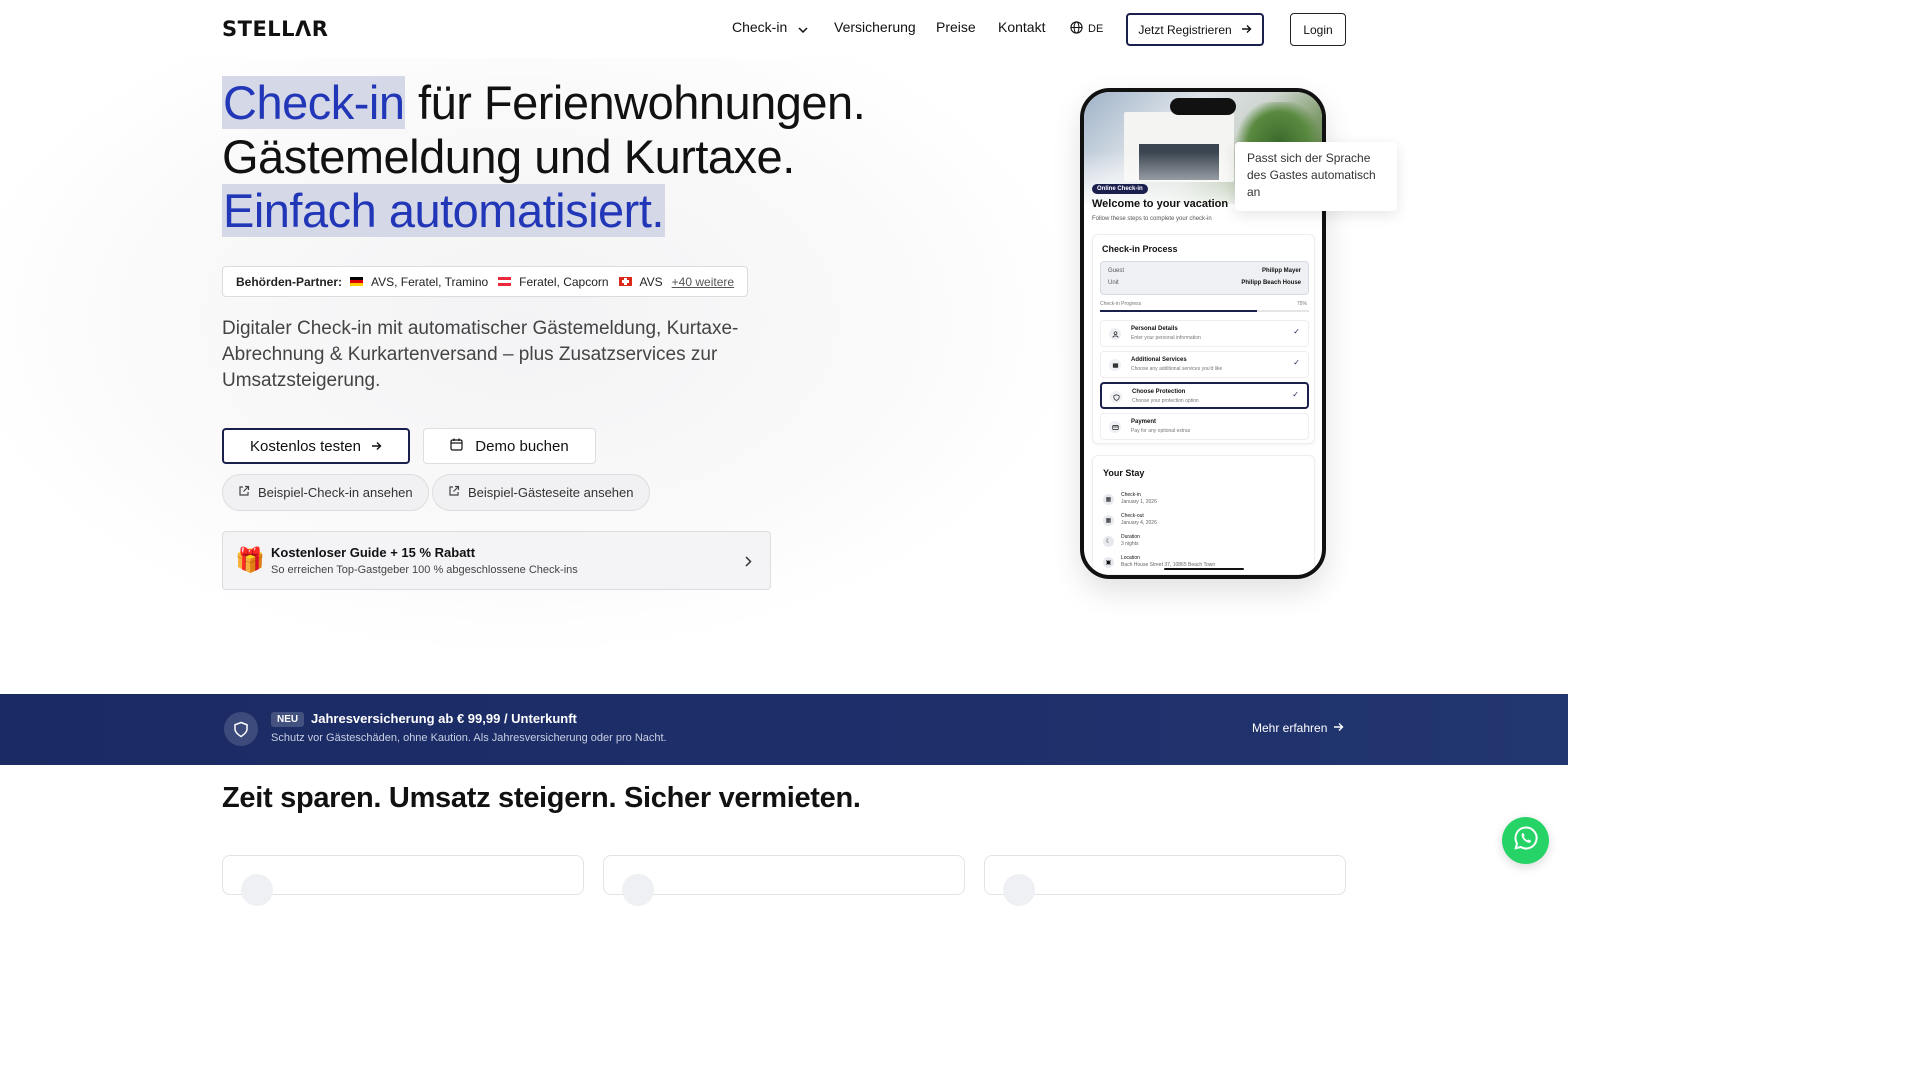  Describe the element at coordinates (1124, 473) in the screenshot. I see `your-stay-title: Your Stay` at that location.